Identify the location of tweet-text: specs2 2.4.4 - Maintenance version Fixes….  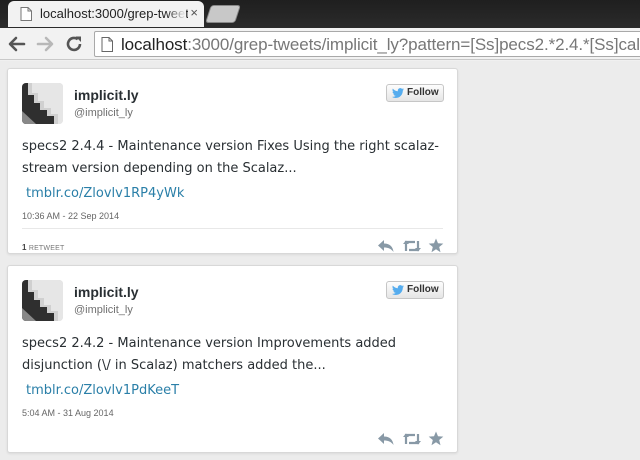
(230, 157).